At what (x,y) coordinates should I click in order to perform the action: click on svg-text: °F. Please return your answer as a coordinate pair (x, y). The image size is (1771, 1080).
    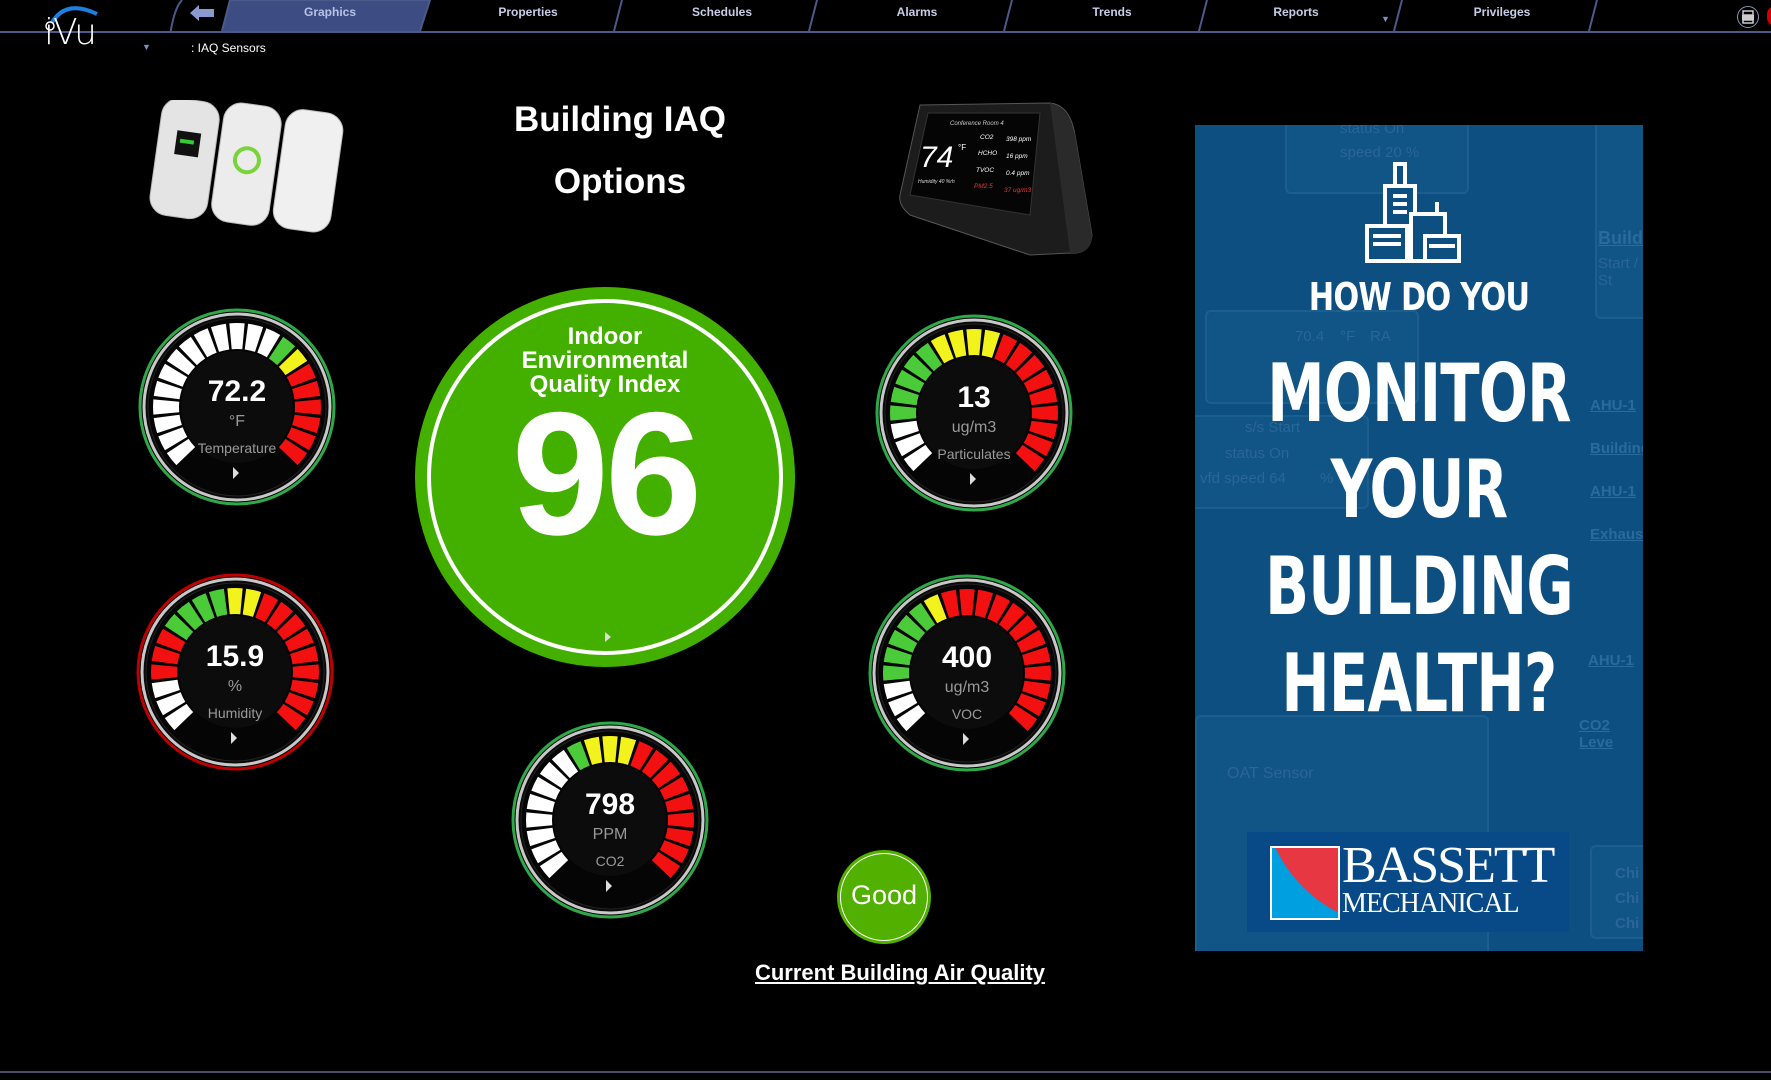
    Looking at the image, I should click on (962, 147).